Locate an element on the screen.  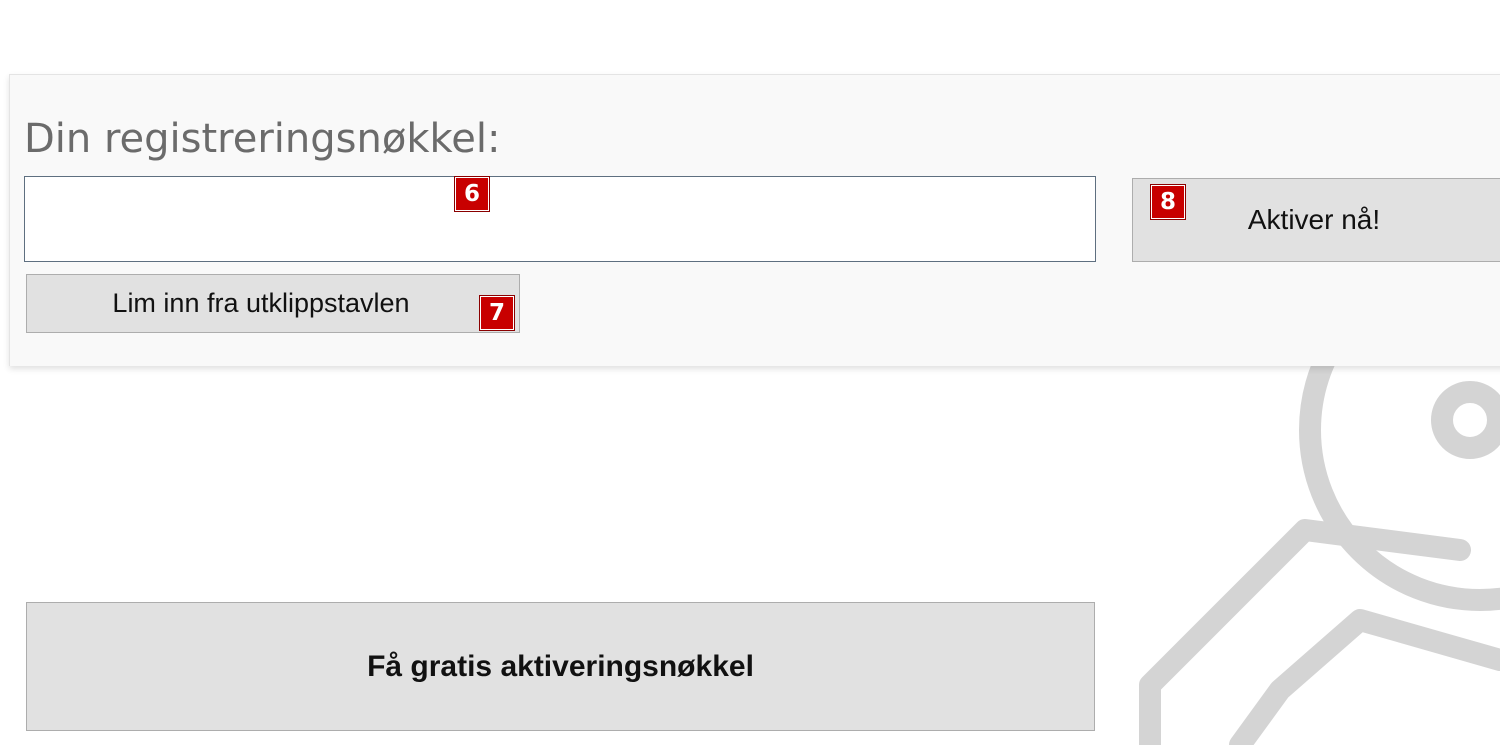
marker-7-badge: 7 is located at coordinates (497, 313).